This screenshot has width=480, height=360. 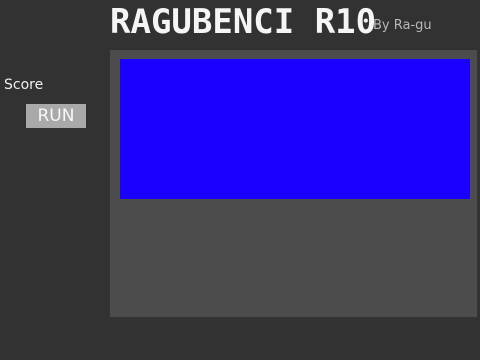 What do you see at coordinates (243, 22) in the screenshot?
I see `game-title: RAGUBENCI R10` at bounding box center [243, 22].